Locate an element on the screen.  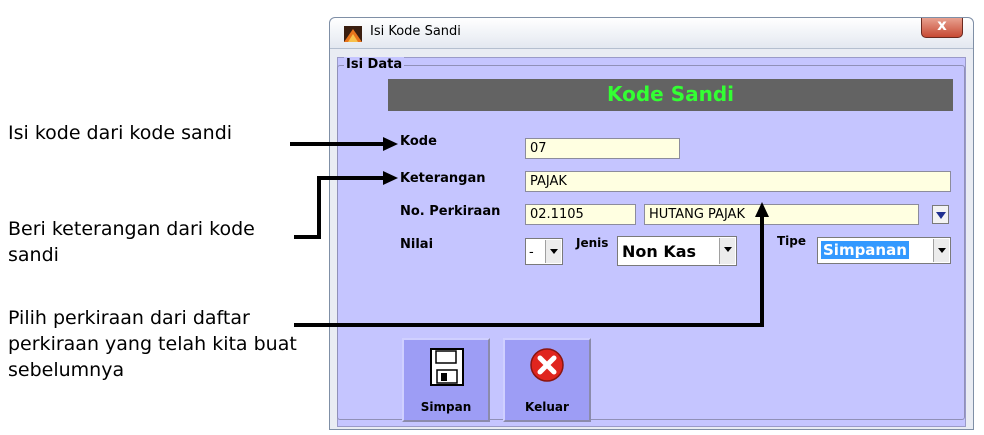
arrow-perkiraan-line is located at coordinates (529, 271).